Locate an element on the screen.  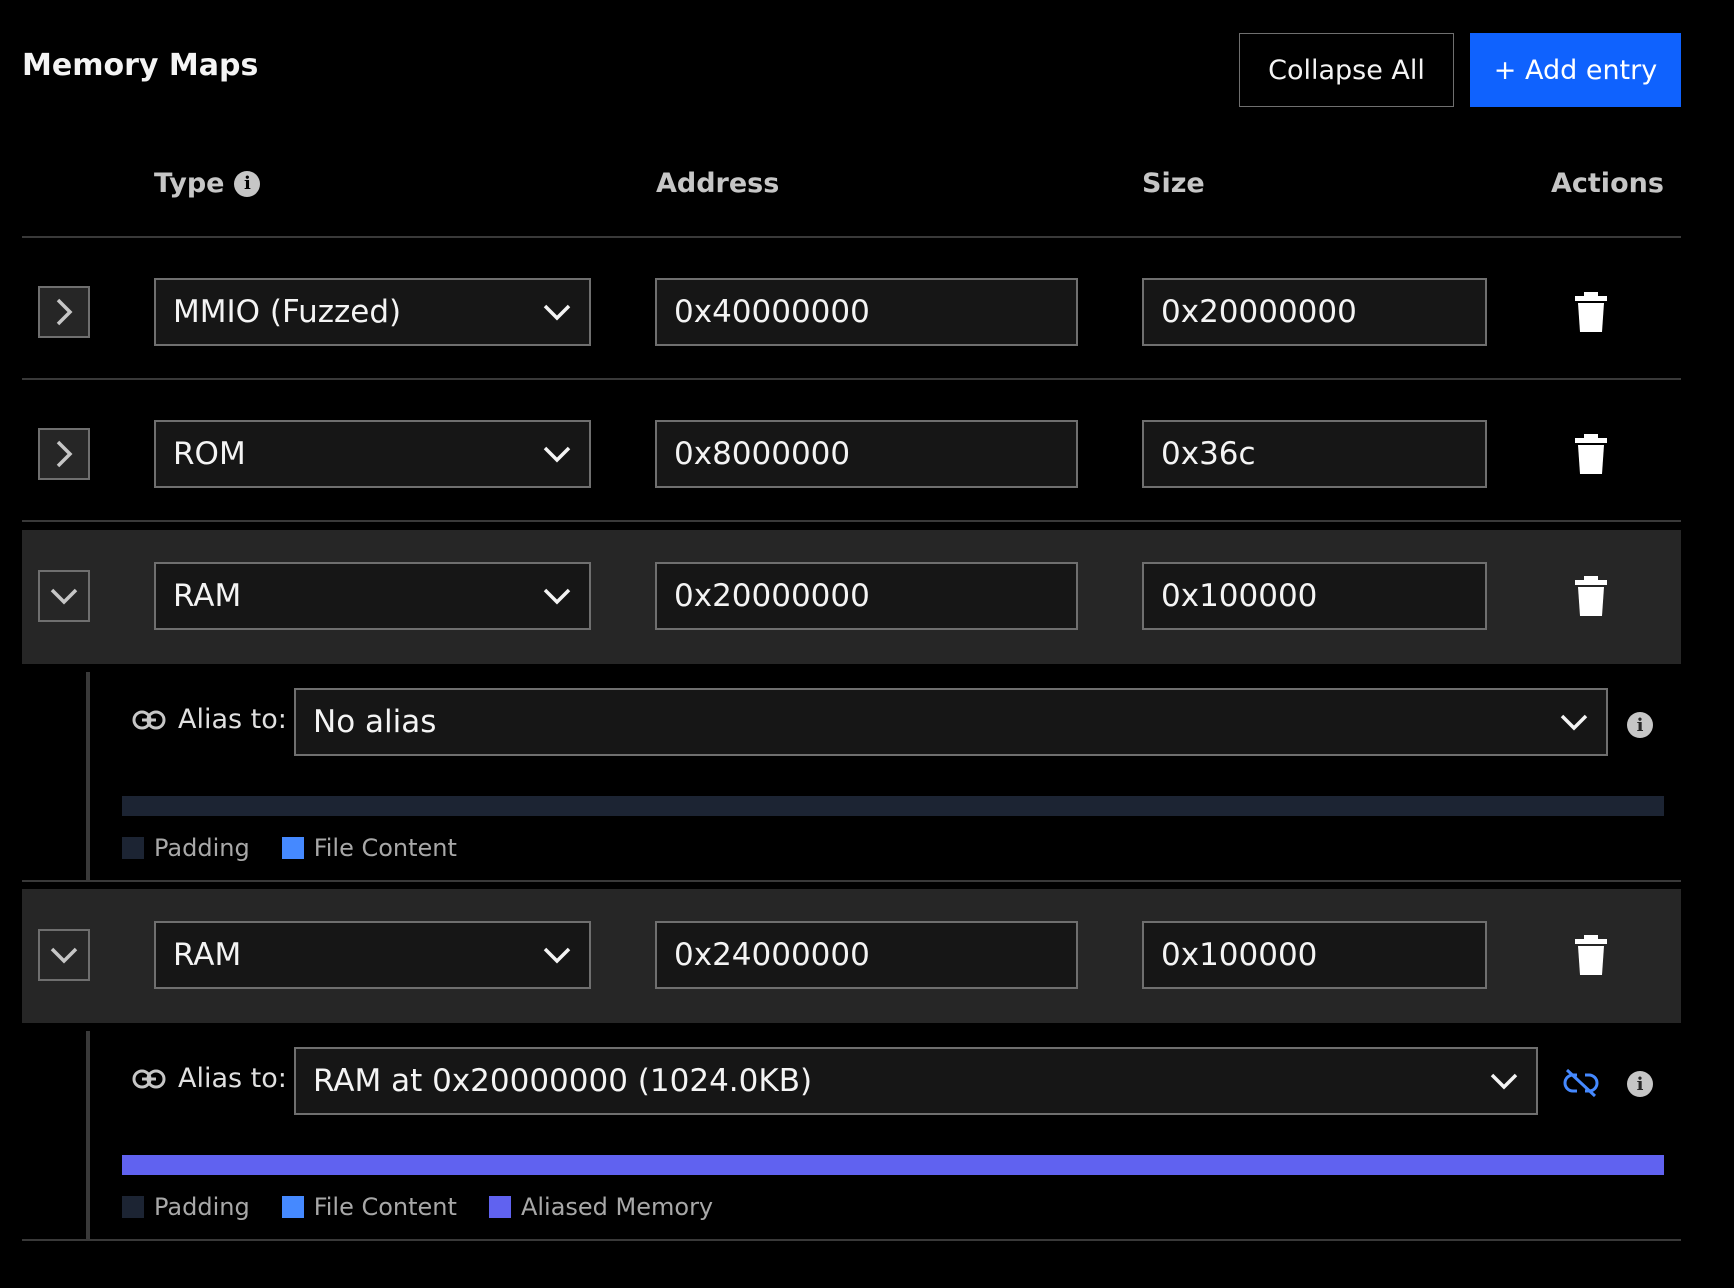
address-input: 0x24000000 is located at coordinates (866, 955).